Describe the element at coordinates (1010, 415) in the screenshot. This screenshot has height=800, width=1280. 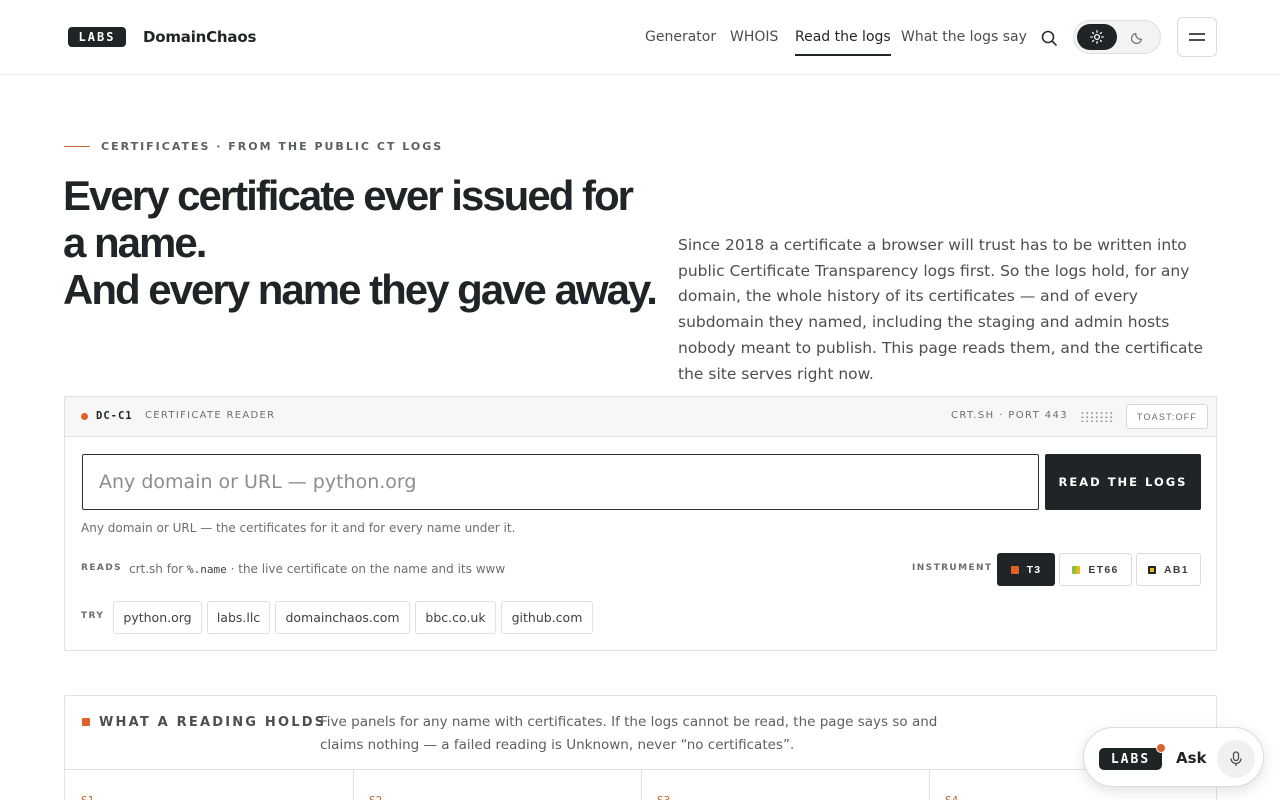
I see `reader-source: CRT.SH · PORT 443` at that location.